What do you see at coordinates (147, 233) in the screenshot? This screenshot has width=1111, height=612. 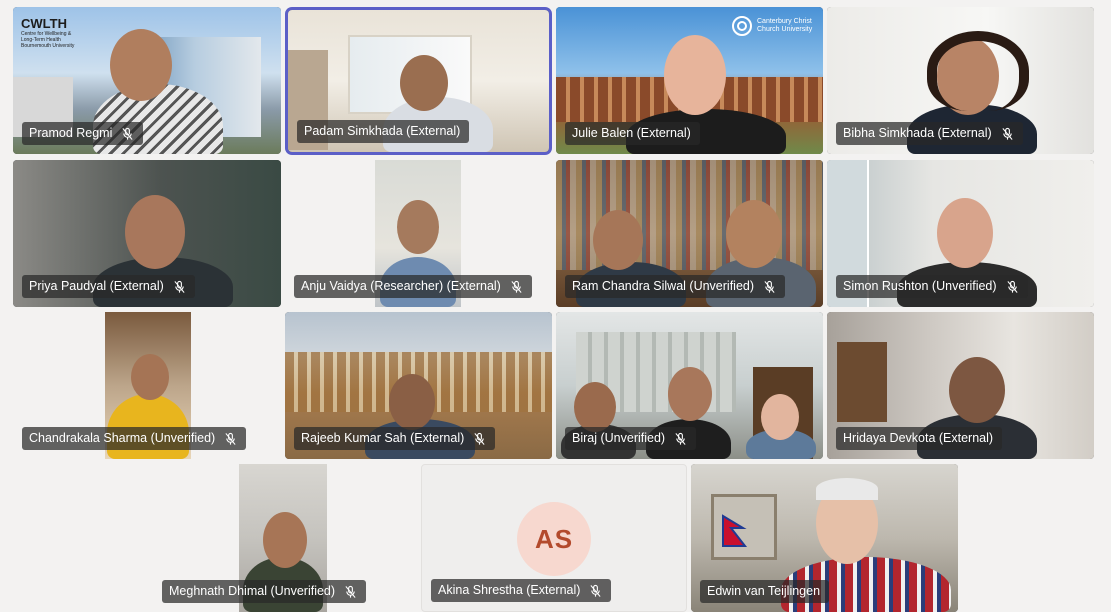 I see `video-tile-priya-paudyal: Priya Paudyal (External)` at bounding box center [147, 233].